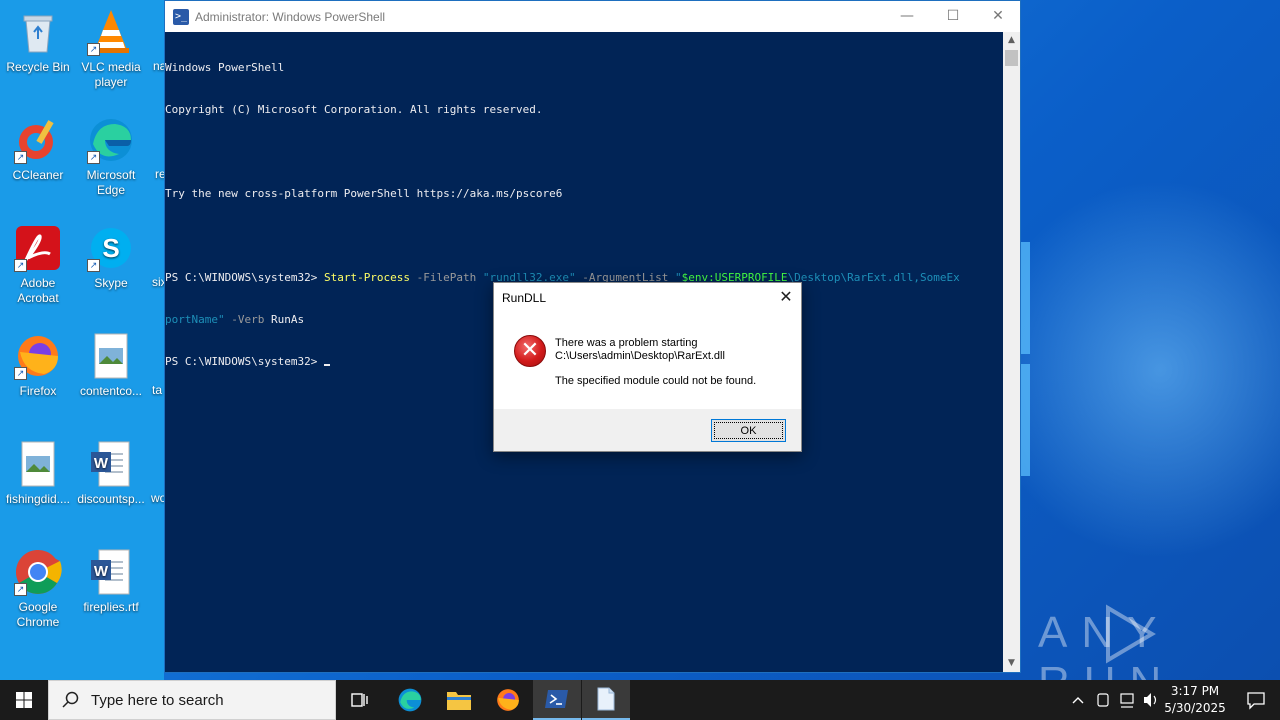  Describe the element at coordinates (1011, 58) in the screenshot. I see `scrollbar-thumb` at that location.